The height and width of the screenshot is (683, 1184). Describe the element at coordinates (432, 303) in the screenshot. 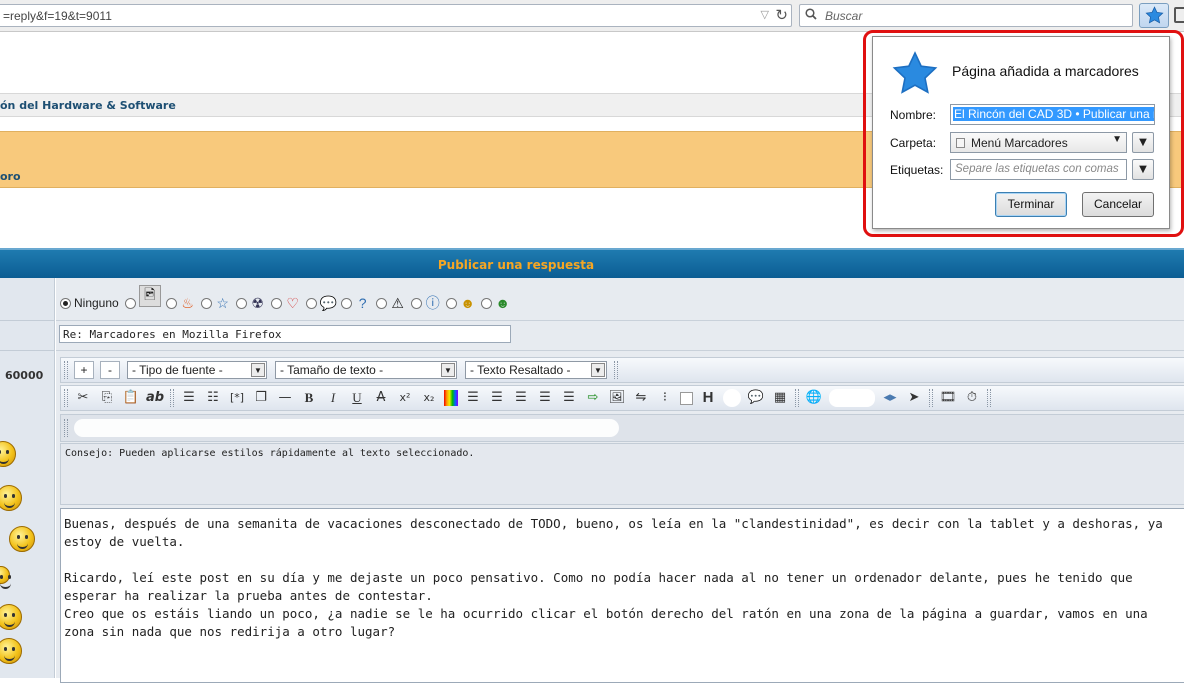

I see `info-icon: ⓘ` at that location.